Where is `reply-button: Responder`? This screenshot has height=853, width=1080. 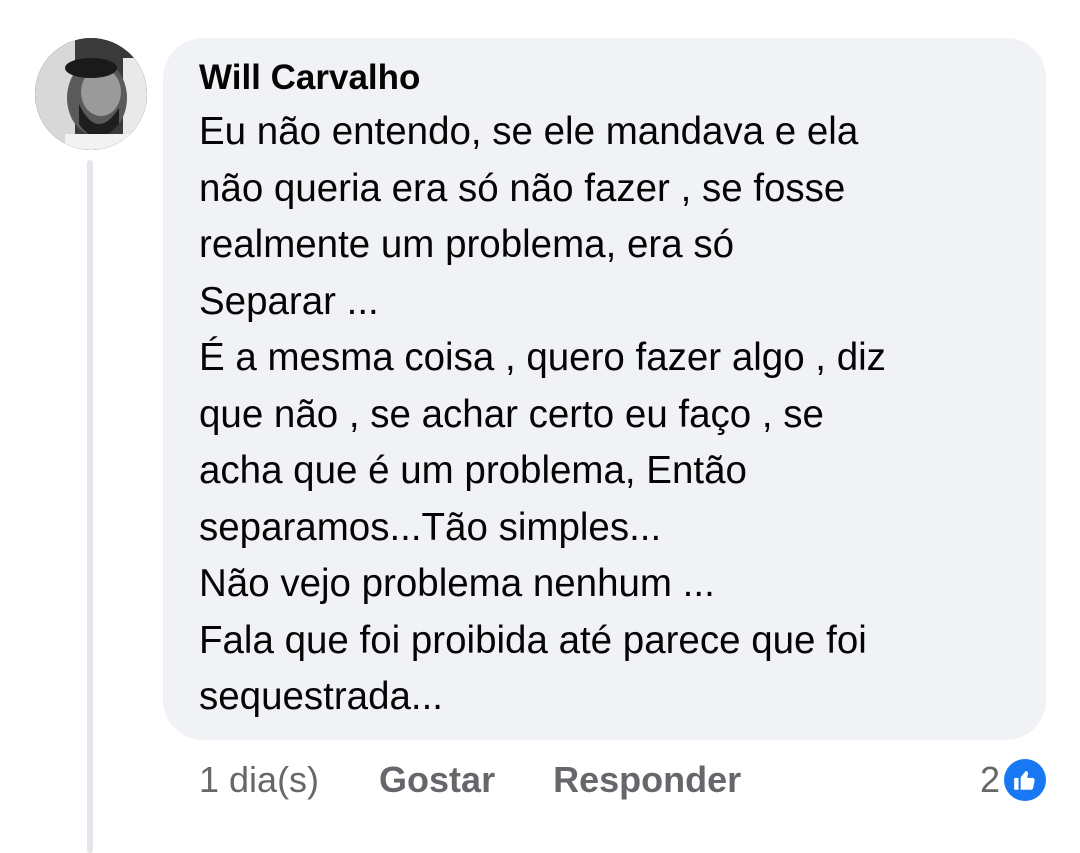
reply-button: Responder is located at coordinates (647, 780).